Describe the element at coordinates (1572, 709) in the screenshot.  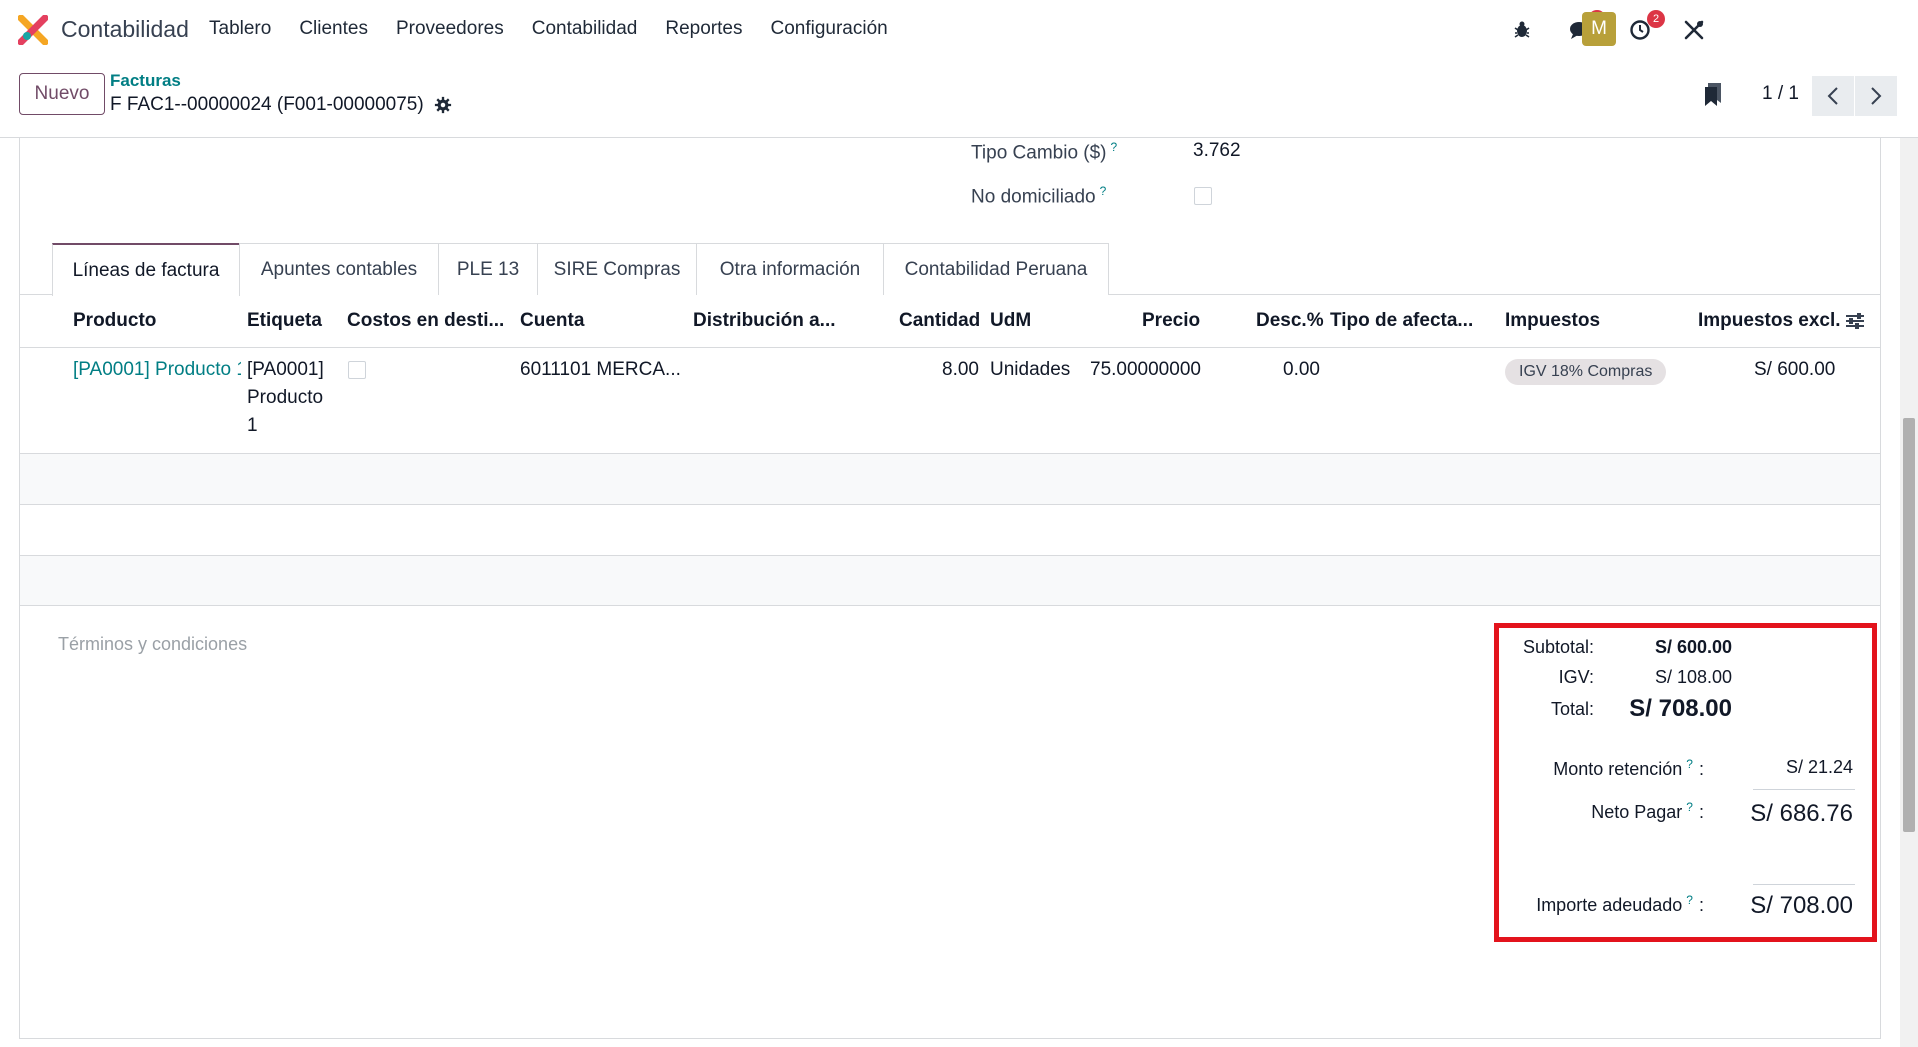
I see `total-label: Total:` at that location.